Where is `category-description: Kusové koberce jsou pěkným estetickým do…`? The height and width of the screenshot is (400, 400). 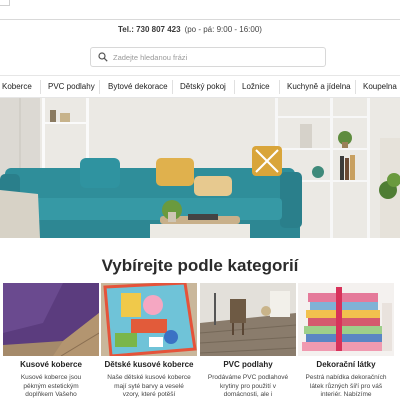
category-description: Kusové koberce jsou pěkným estetickým do… is located at coordinates (51, 386).